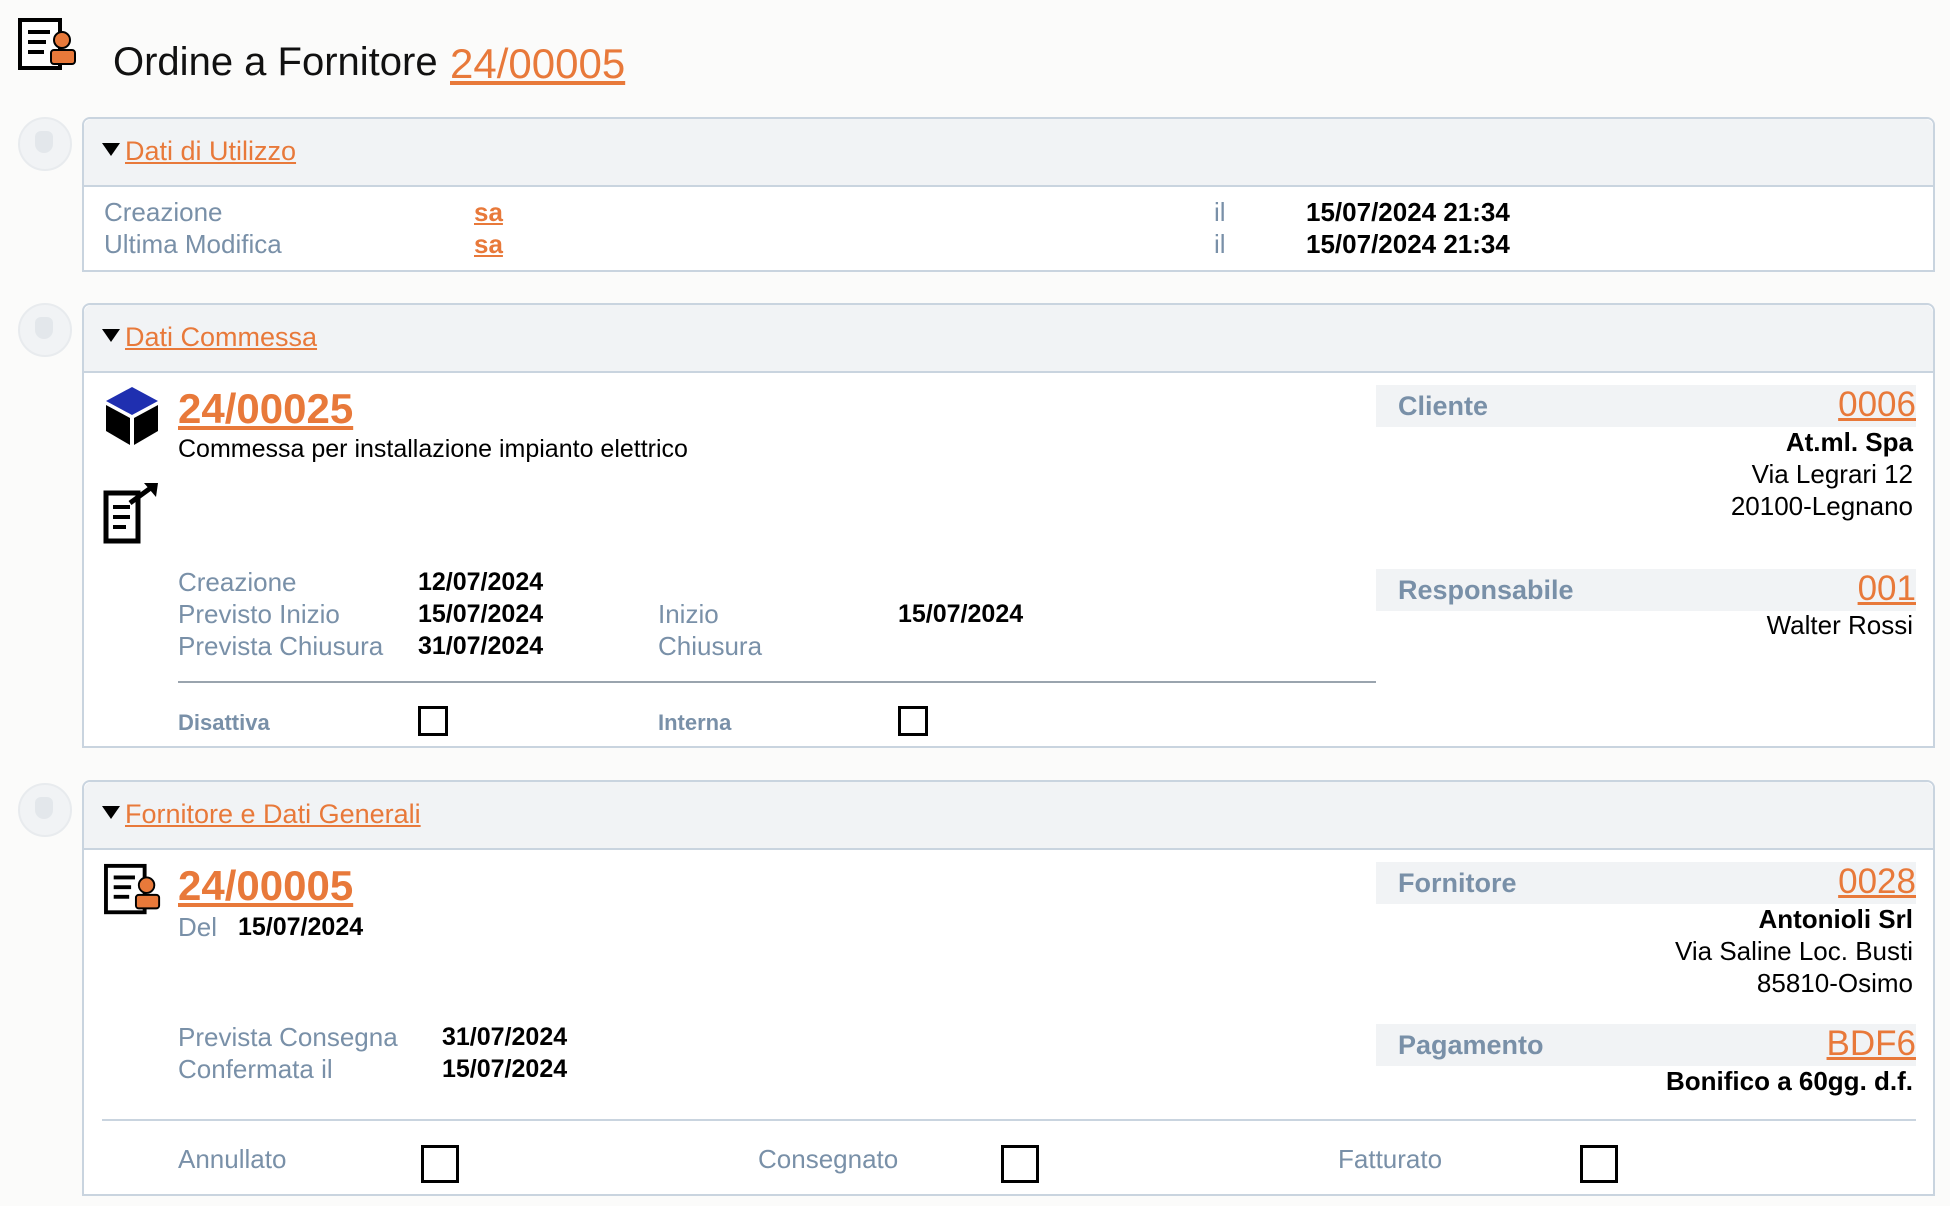 The height and width of the screenshot is (1206, 1950). Describe the element at coordinates (1599, 1164) in the screenshot. I see `invoiced-checkbox` at that location.